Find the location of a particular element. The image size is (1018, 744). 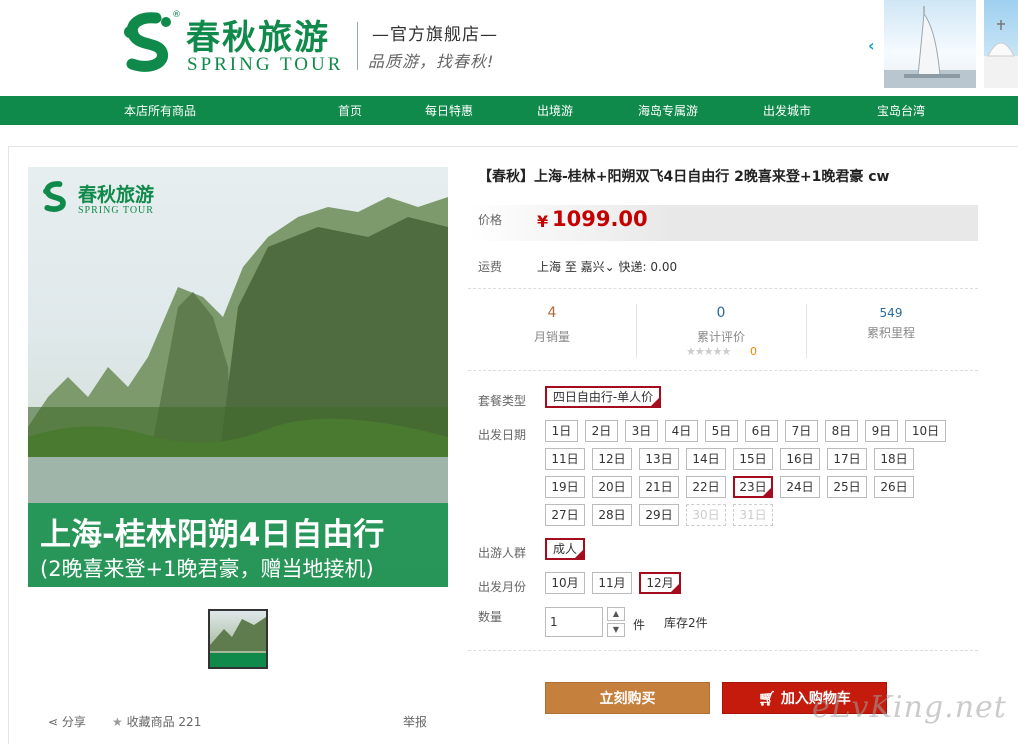

date-option: 31日 is located at coordinates (753, 515).